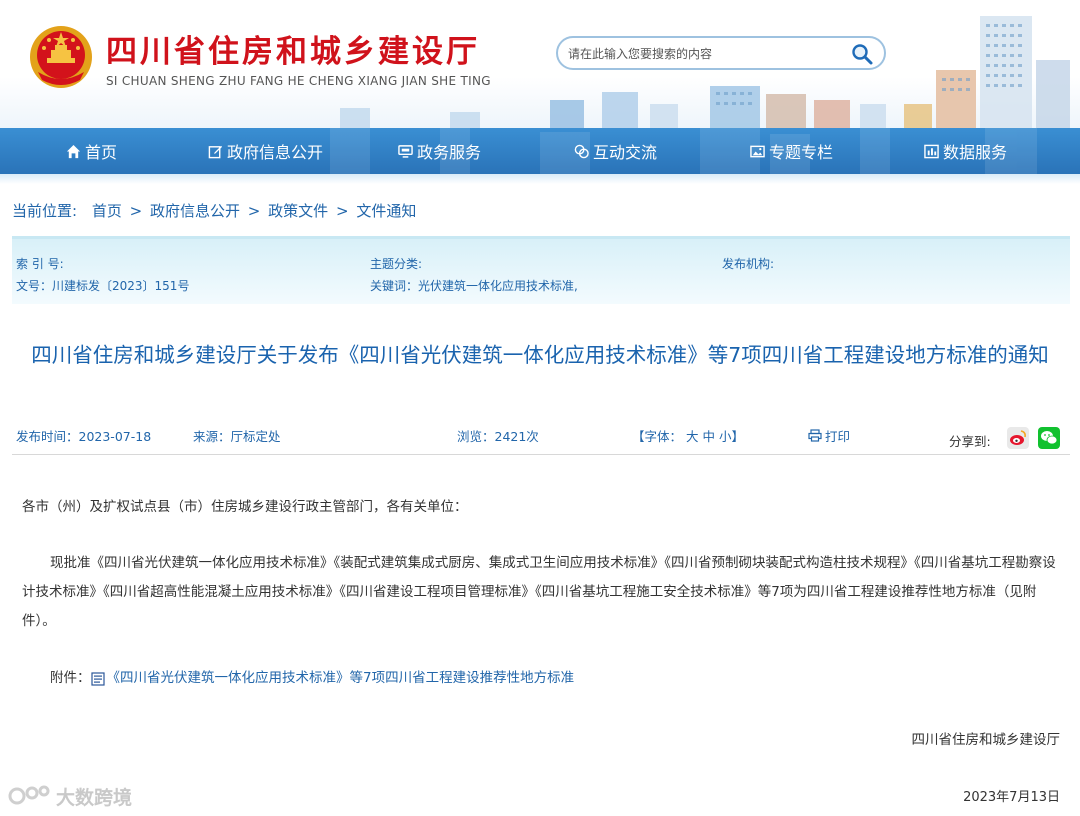 This screenshot has height=816, width=1080. Describe the element at coordinates (975, 152) in the screenshot. I see `nav-item-label: 数据服务` at that location.